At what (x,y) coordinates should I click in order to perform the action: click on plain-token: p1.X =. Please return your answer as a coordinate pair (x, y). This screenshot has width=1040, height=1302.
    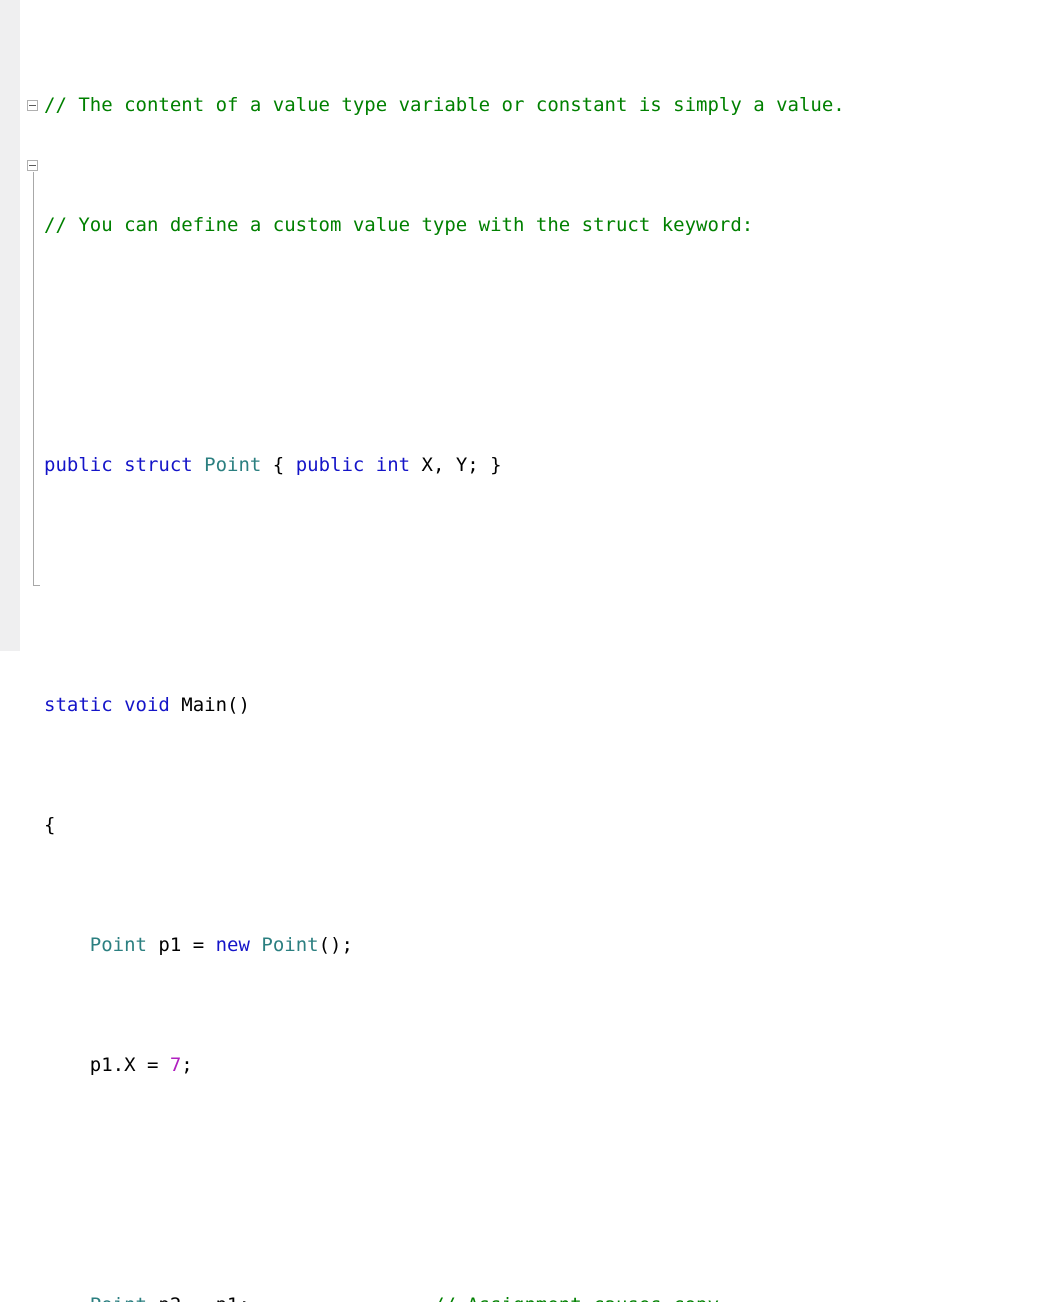
    Looking at the image, I should click on (107, 1065).